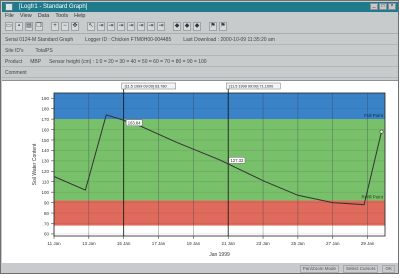 This screenshot has width=408, height=278. I want to click on save-icon: ▪, so click(19, 26).